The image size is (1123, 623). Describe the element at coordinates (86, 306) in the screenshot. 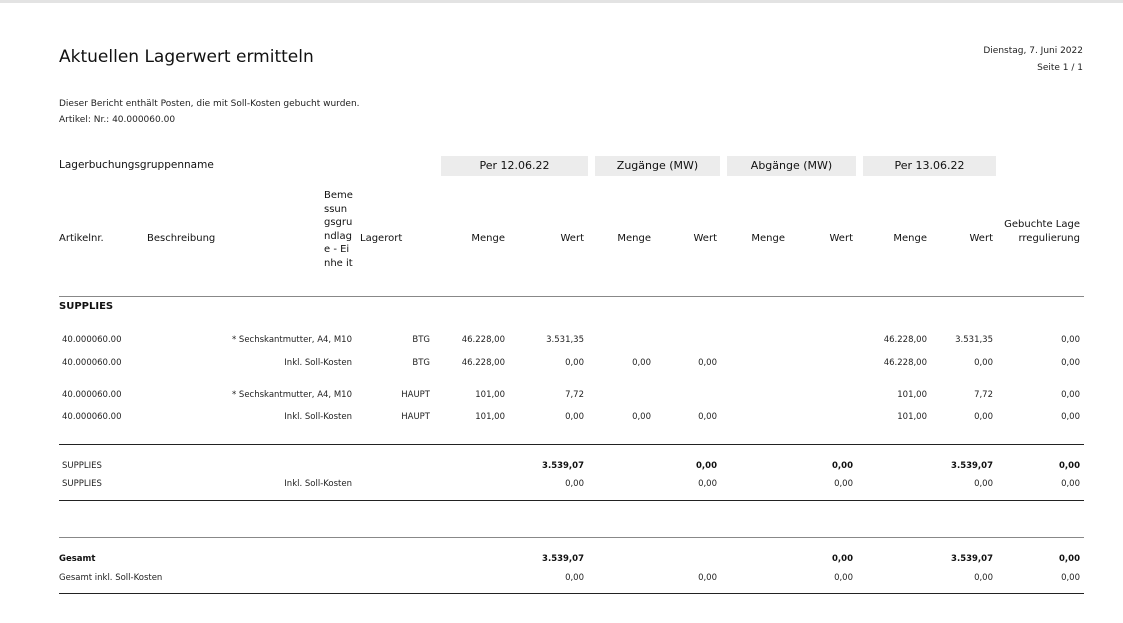

I see `section-title: SUPPLIES` at that location.